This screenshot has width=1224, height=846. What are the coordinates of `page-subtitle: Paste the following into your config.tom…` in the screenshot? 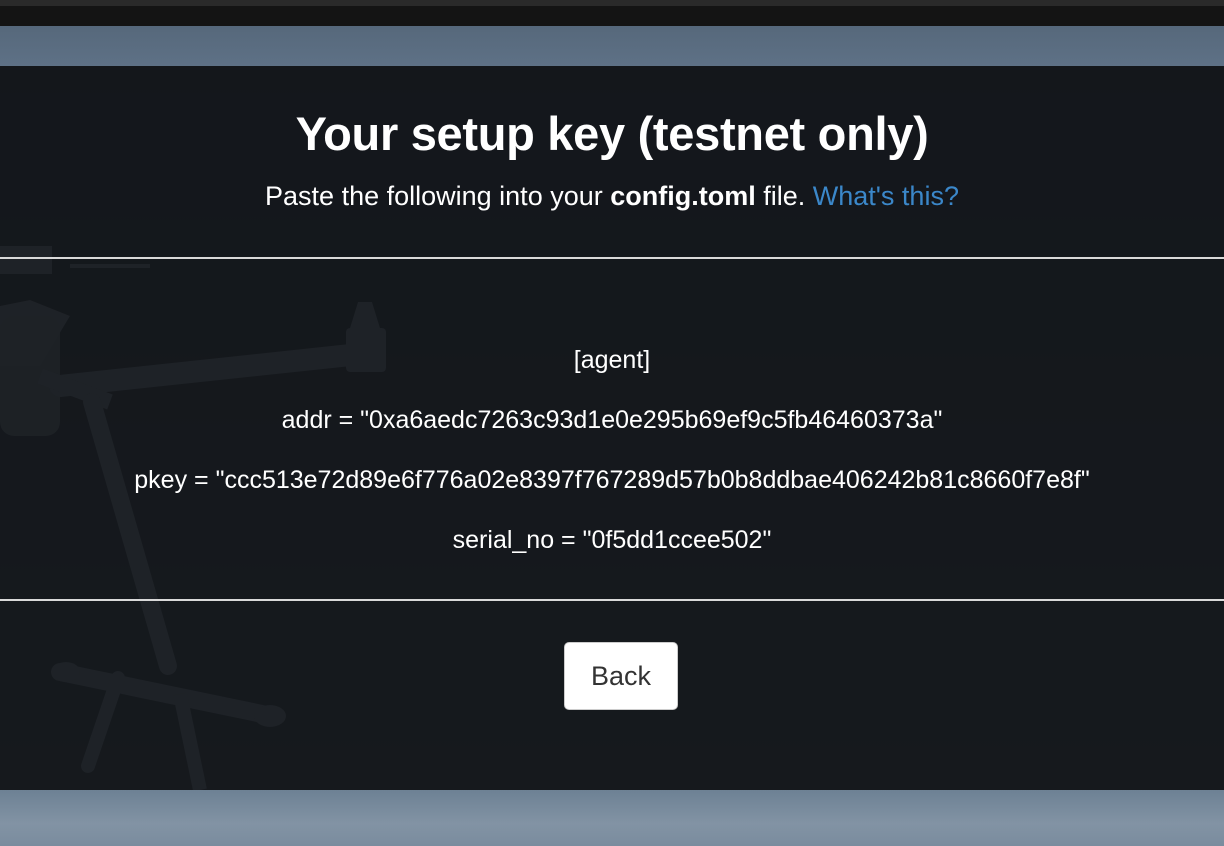 It's located at (612, 196).